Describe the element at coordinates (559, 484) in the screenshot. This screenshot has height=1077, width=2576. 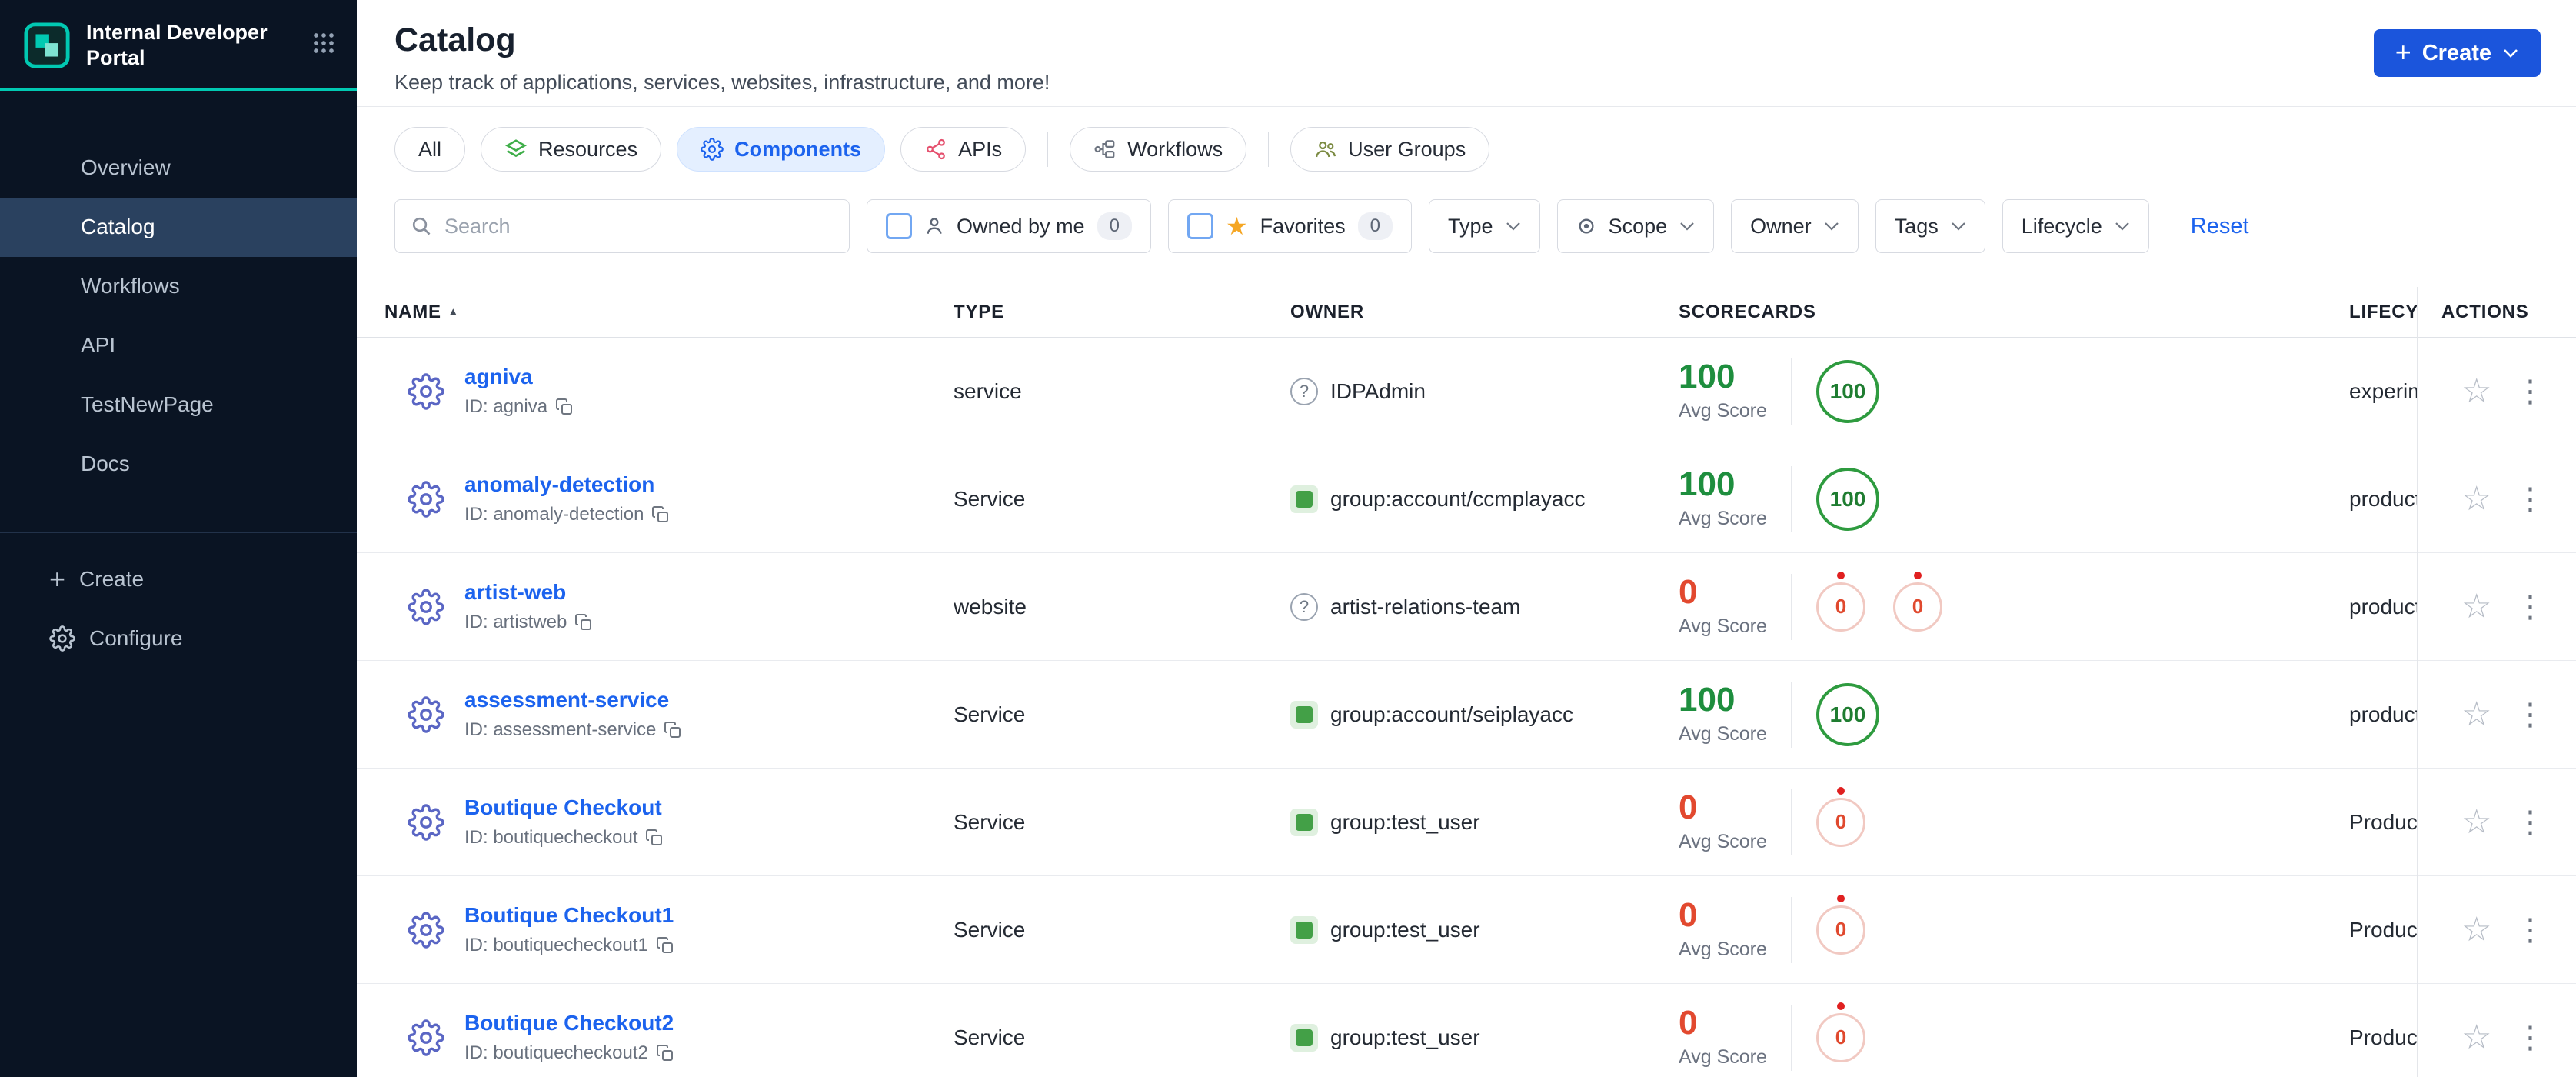
I see `entity-name-link: anomaly-detection` at that location.